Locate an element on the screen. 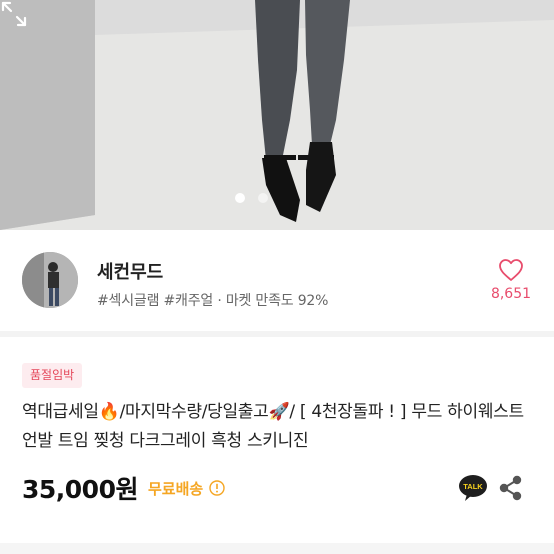 This screenshot has height=554, width=554. talk-label: TALK is located at coordinates (473, 486).